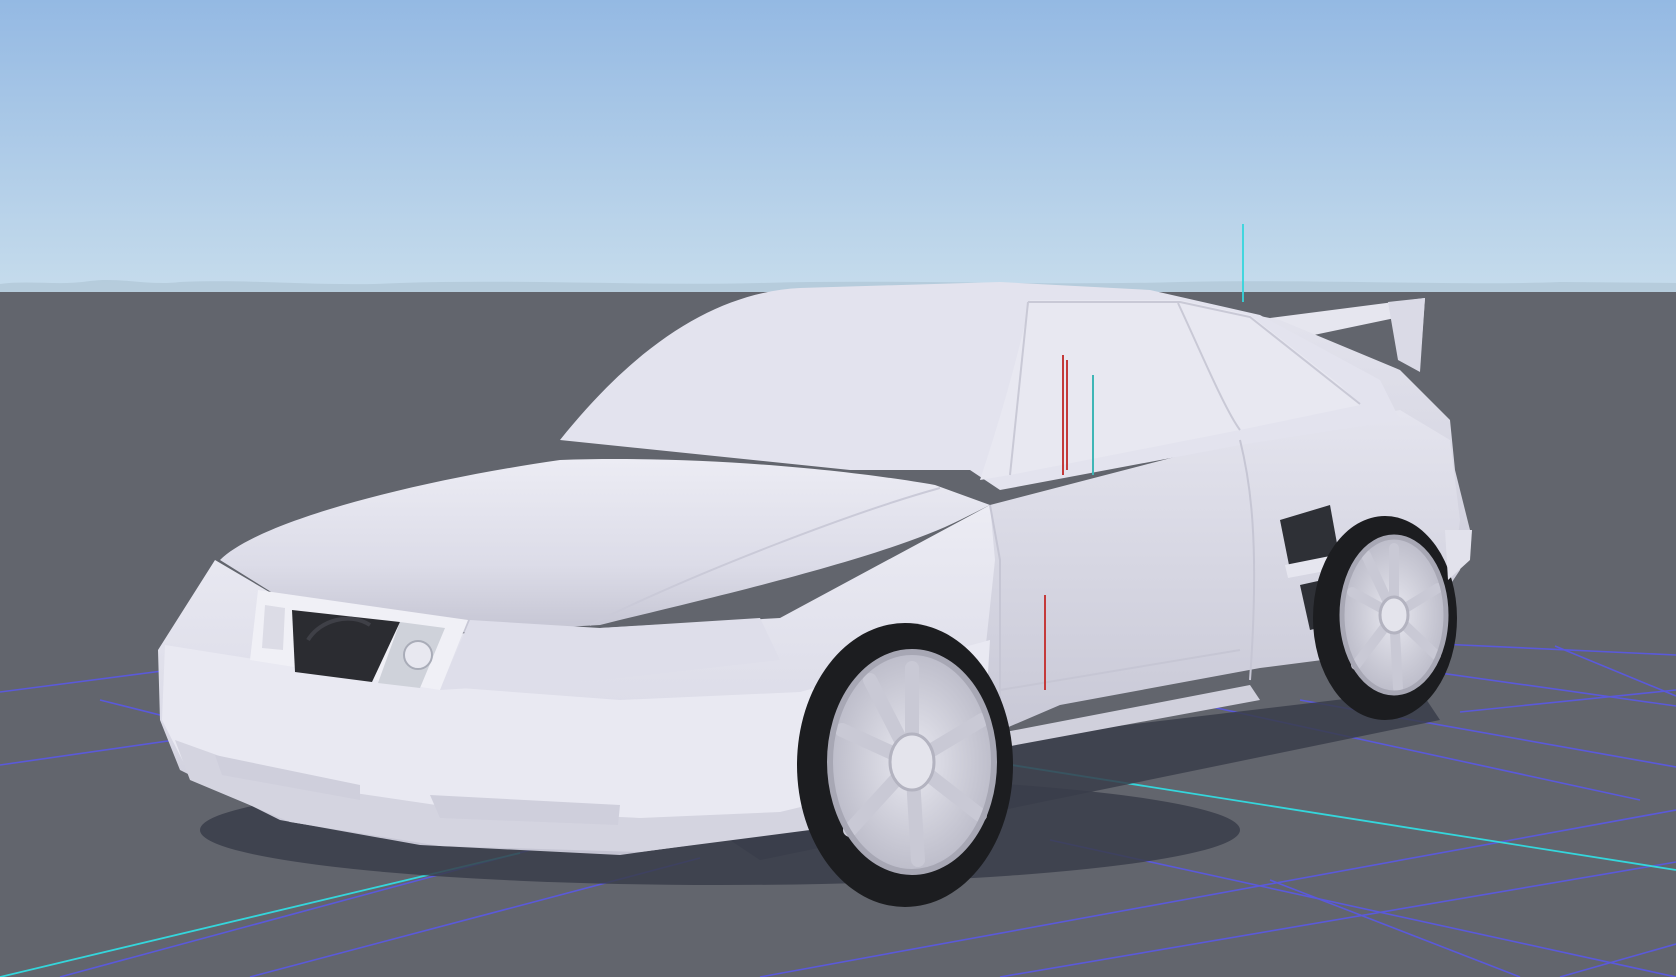 This screenshot has width=1676, height=977. Describe the element at coordinates (1385, 618) in the screenshot. I see `rear-wheel` at that location.